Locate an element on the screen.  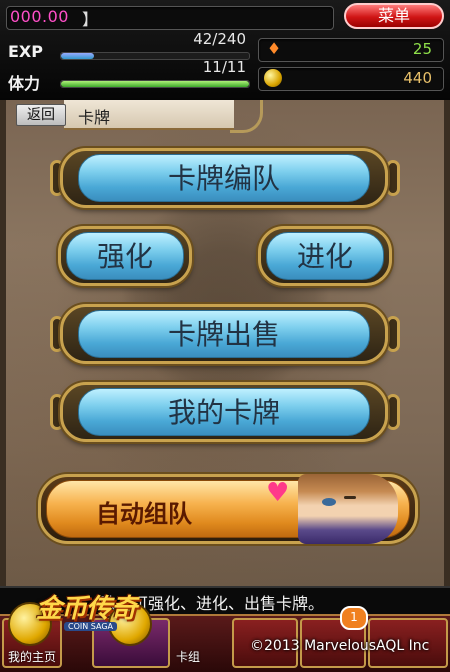
tab-deck-label: 卡组 is located at coordinates (188, 657).